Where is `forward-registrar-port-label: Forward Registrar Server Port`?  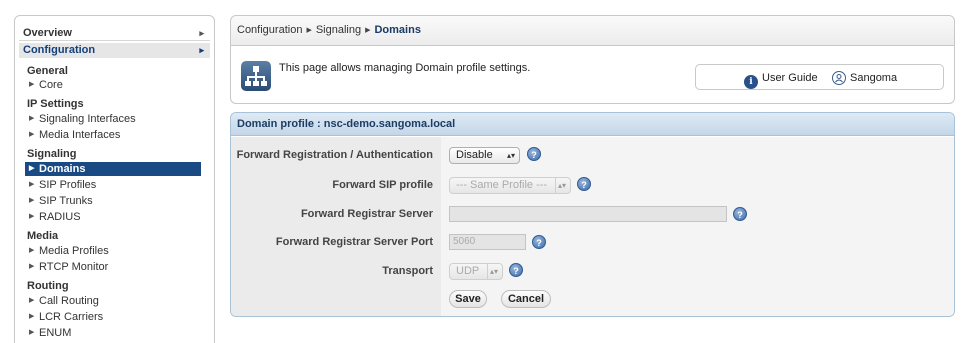
forward-registrar-port-label: Forward Registrar Server Port is located at coordinates (354, 242).